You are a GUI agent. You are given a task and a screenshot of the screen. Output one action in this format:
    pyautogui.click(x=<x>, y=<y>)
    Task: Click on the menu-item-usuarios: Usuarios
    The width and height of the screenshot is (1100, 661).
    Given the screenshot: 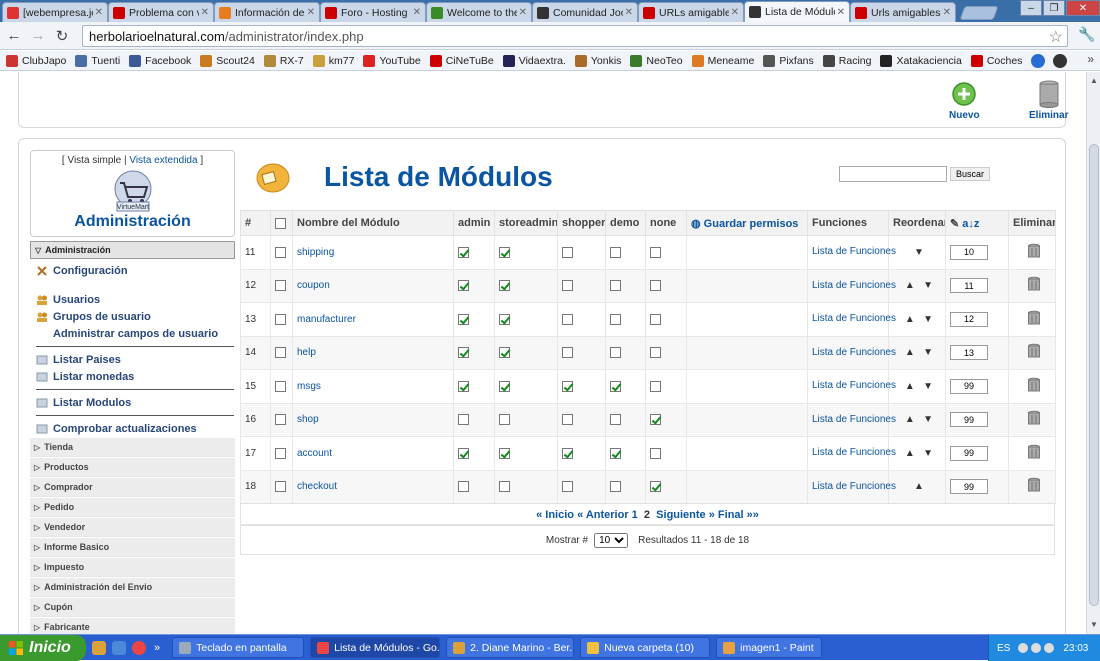 What is the action you would take?
    pyautogui.click(x=132, y=299)
    